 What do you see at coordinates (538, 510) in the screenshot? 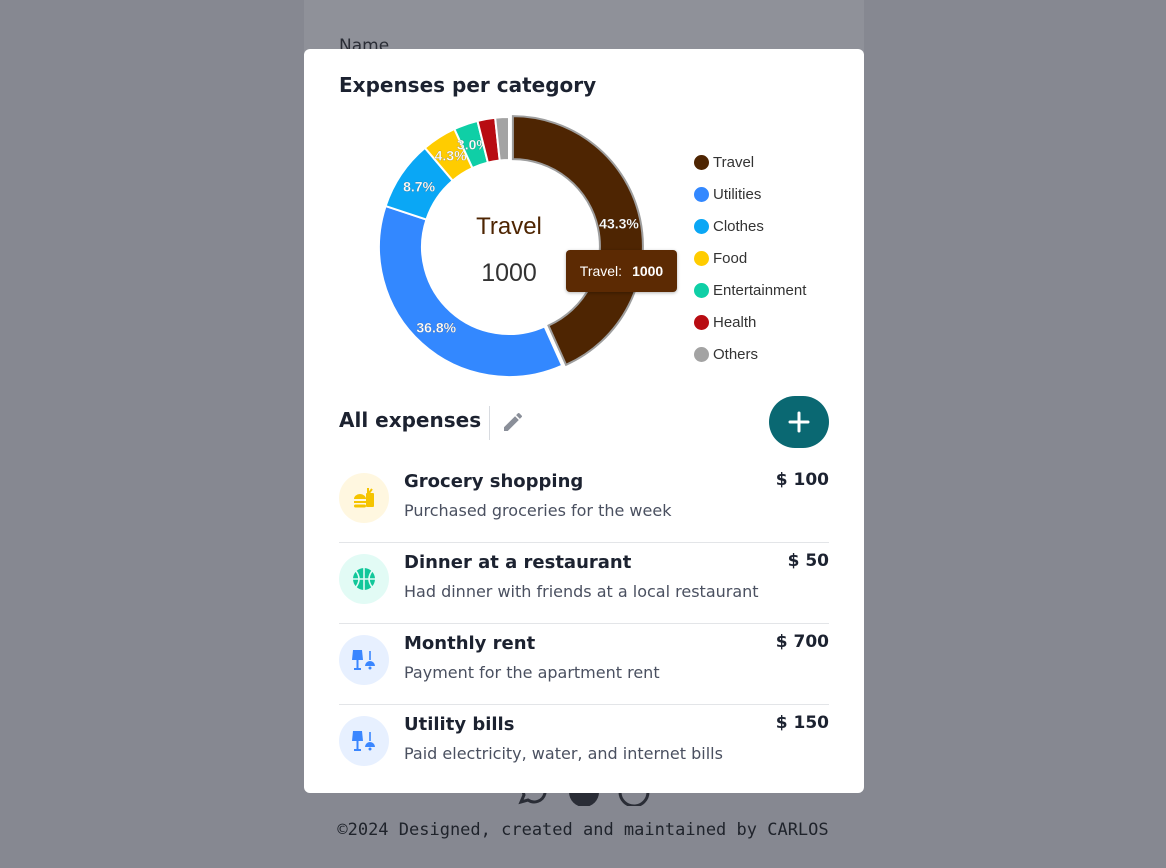
I see `expense-description: Purchased groceries for the week` at bounding box center [538, 510].